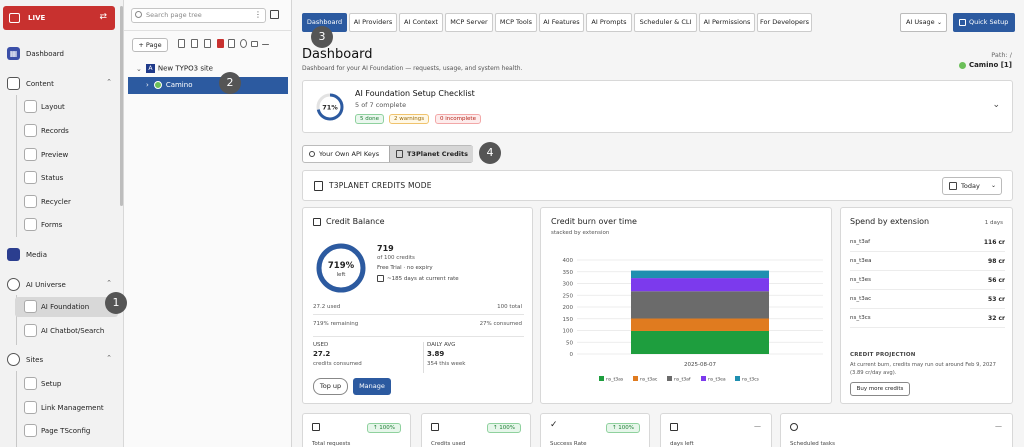 Image resolution: width=1024 pixels, height=447 pixels. I want to click on chevron-right-icon: ›, so click(147, 85).